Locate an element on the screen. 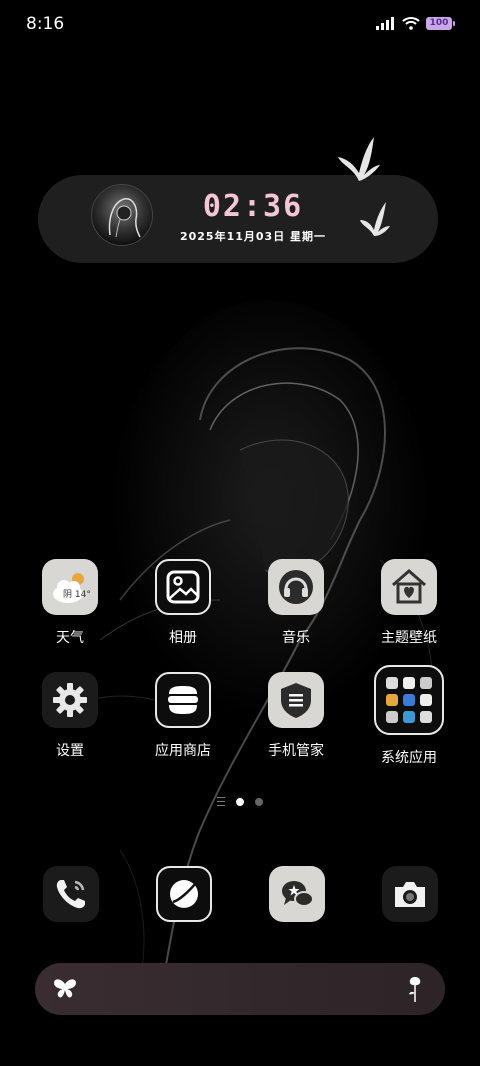 This screenshot has width=480, height=1066. system-apps-folder-icon is located at coordinates (409, 700).